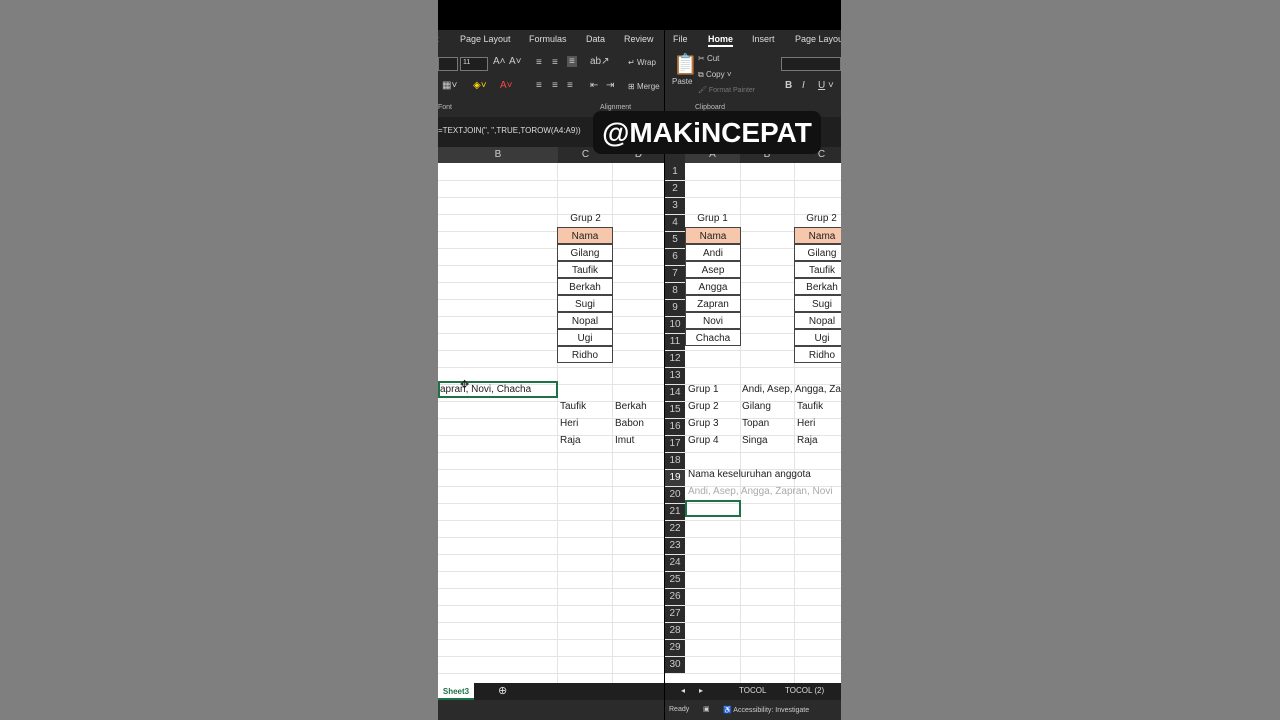 The width and height of the screenshot is (1280, 720). Describe the element at coordinates (456, 691) in the screenshot. I see `sheet-tab-sheet3: Sheet3` at that location.